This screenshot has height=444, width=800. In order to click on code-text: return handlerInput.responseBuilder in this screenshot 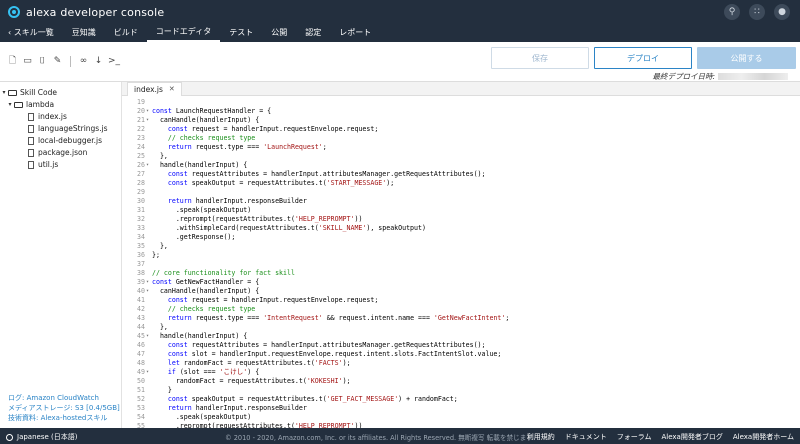, I will do `click(237, 201)`.